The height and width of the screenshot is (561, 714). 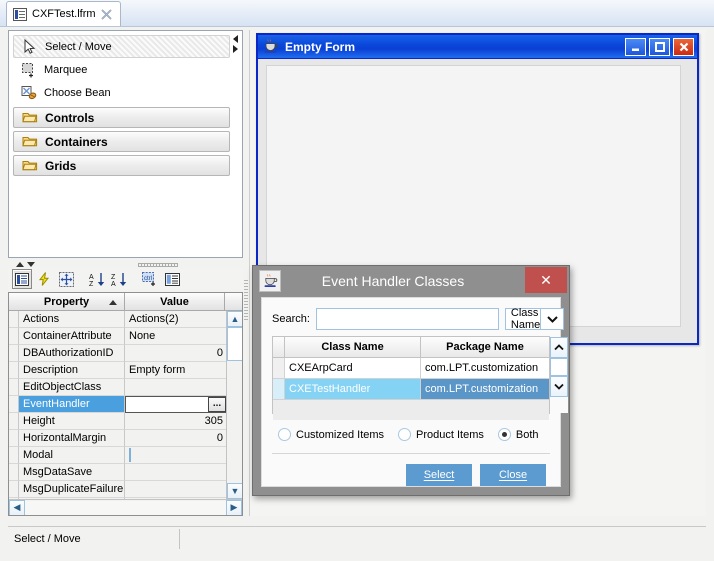 I want to click on table-row: HorizontalMargin 0, so click(x=118, y=438).